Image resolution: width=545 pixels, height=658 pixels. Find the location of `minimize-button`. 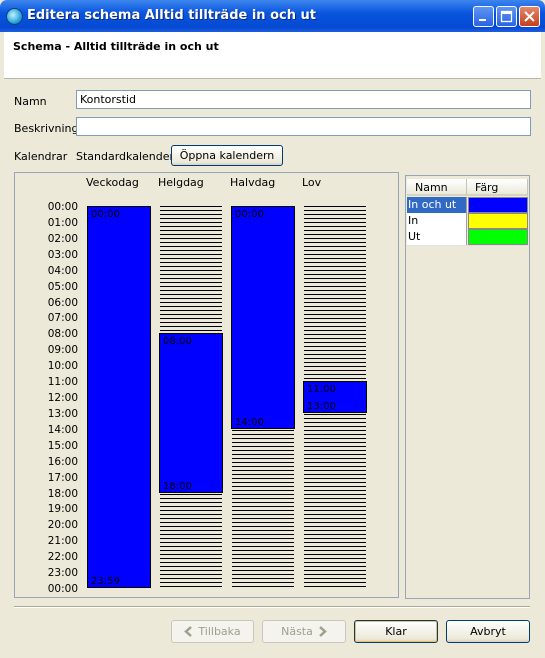

minimize-button is located at coordinates (483, 16).